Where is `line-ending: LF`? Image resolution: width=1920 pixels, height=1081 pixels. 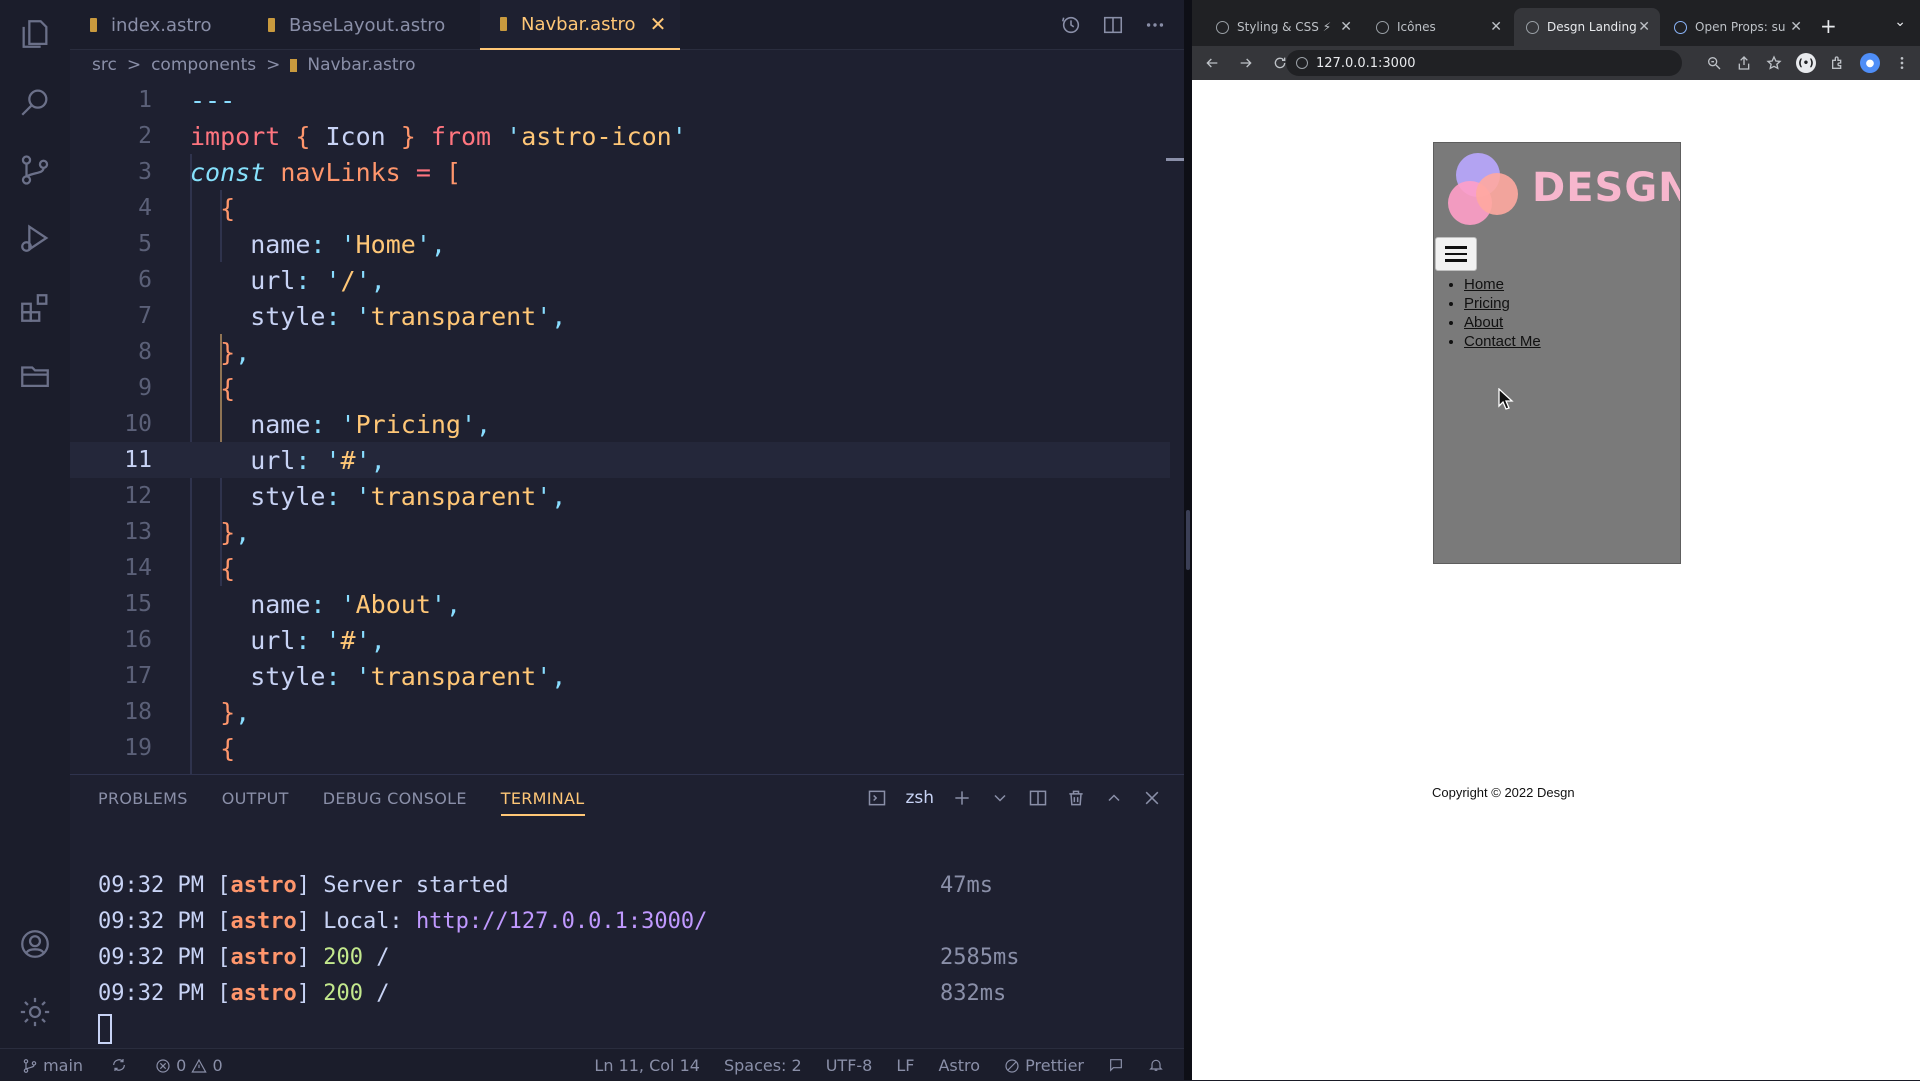 line-ending: LF is located at coordinates (905, 1065).